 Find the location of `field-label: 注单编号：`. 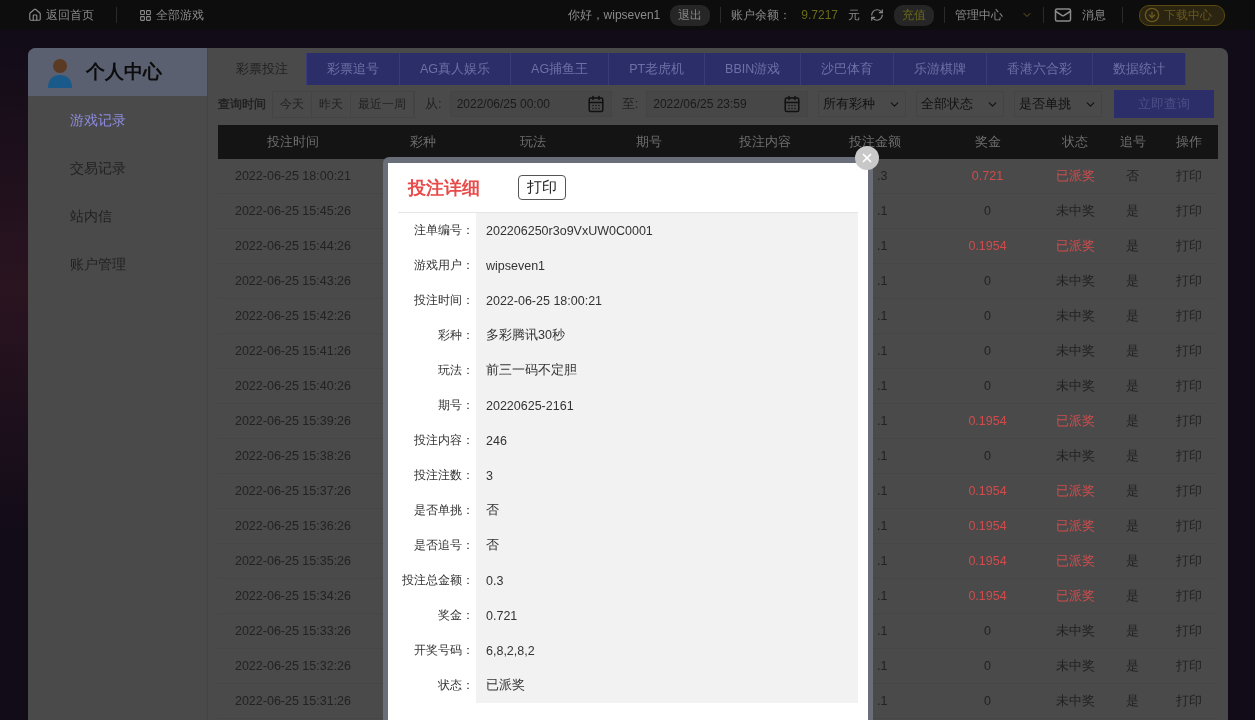

field-label: 注单编号： is located at coordinates (437, 230).